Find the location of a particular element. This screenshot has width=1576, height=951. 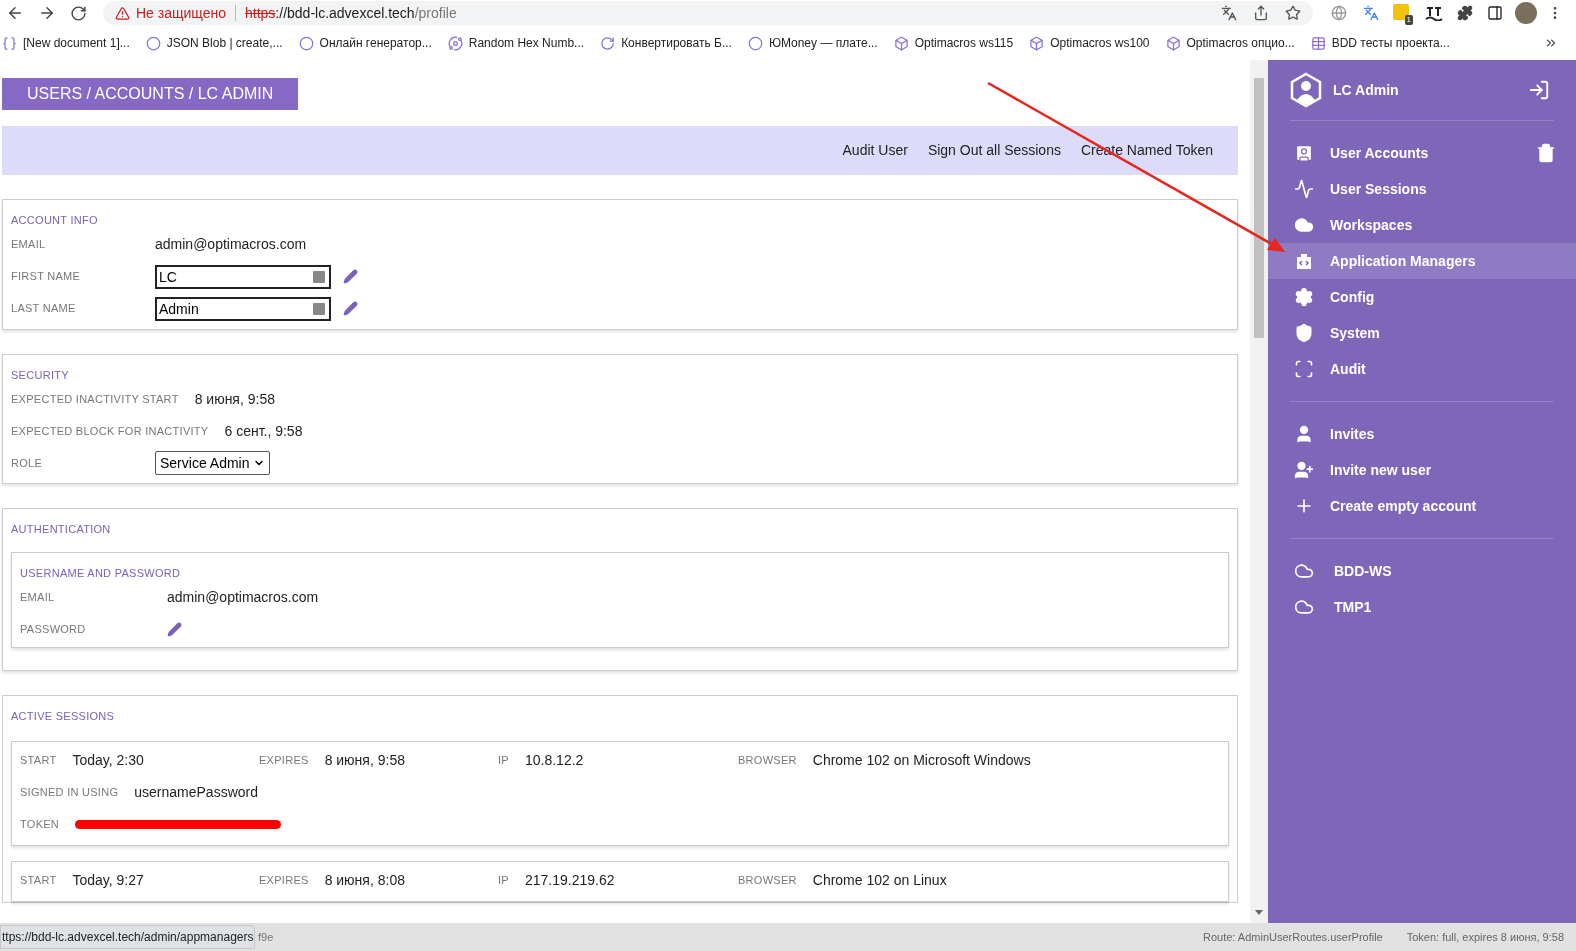

section-title: AUTHENTICATION is located at coordinates (61, 529).